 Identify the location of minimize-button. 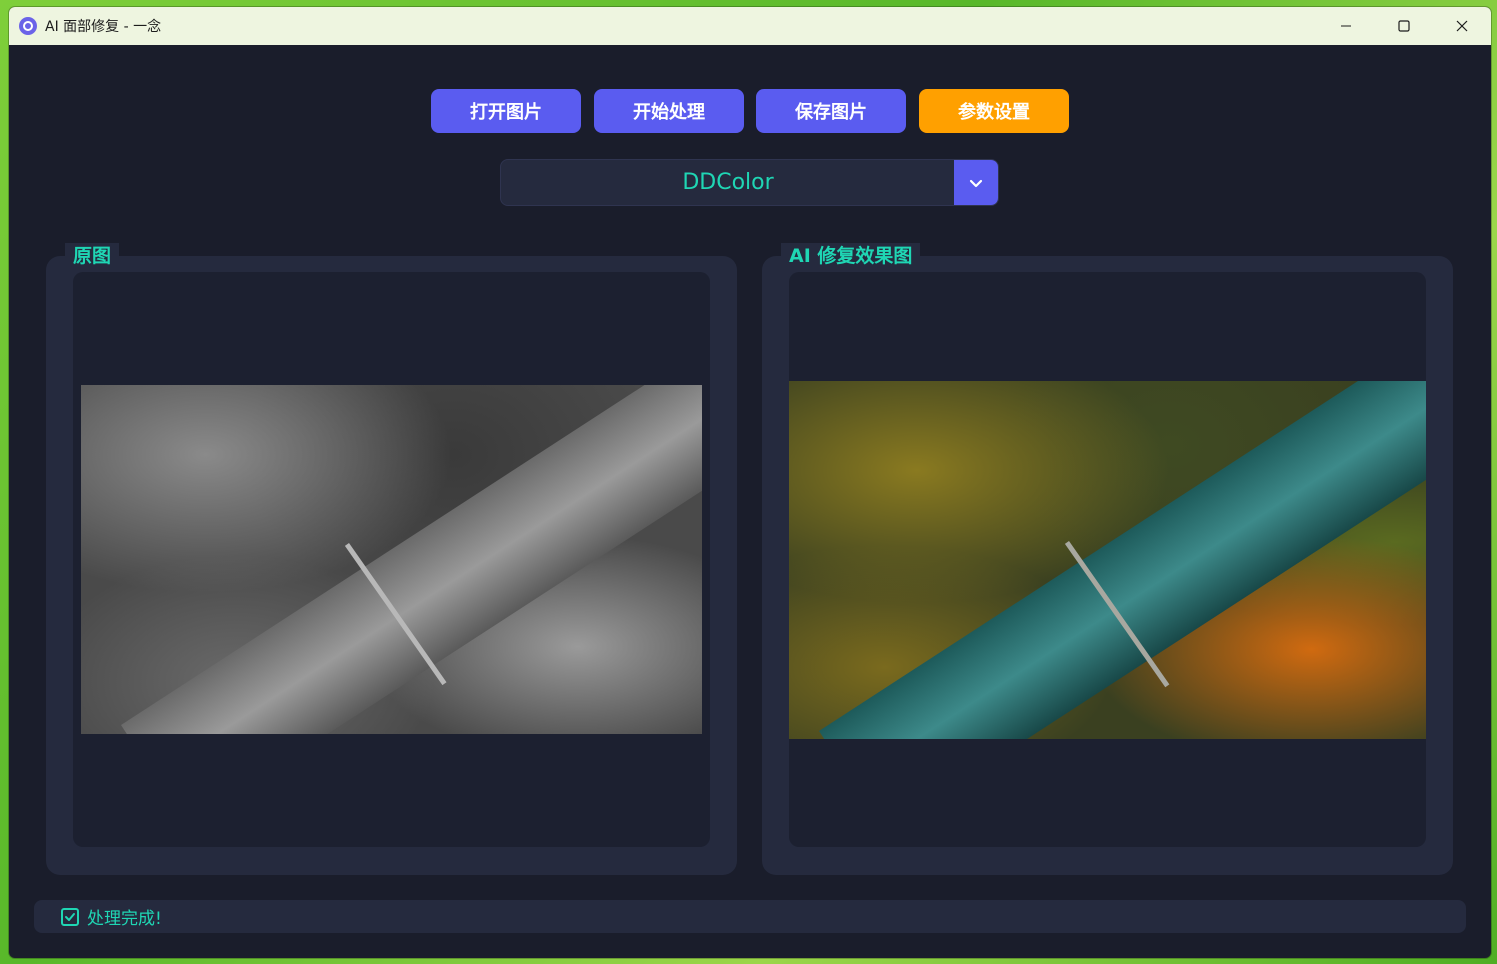
(1346, 26).